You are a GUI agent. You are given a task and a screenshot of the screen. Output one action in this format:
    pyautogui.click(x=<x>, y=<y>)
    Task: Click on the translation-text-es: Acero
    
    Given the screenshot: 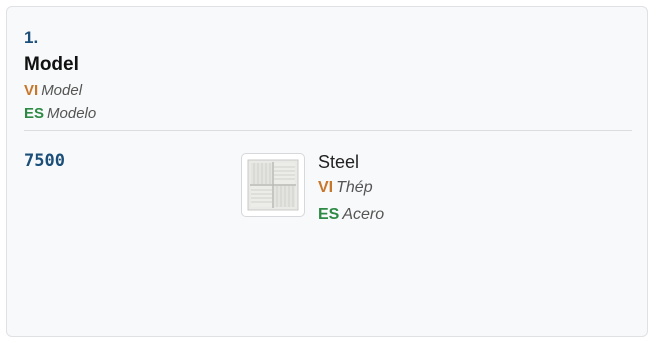 What is the action you would take?
    pyautogui.click(x=363, y=214)
    